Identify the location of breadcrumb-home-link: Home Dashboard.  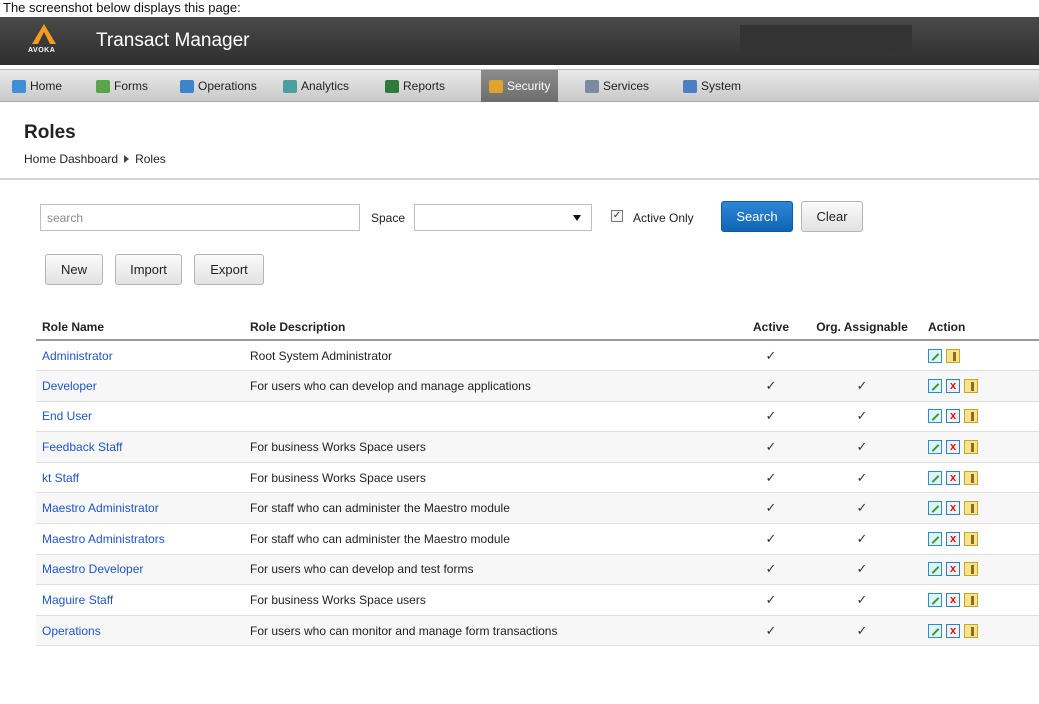
(71, 159).